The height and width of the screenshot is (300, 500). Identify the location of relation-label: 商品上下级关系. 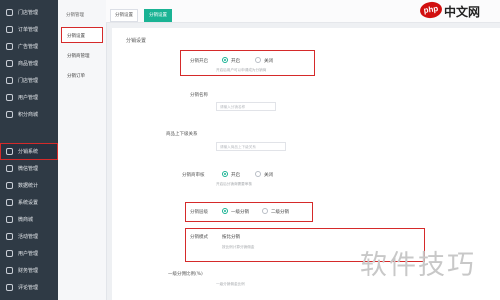
(182, 134).